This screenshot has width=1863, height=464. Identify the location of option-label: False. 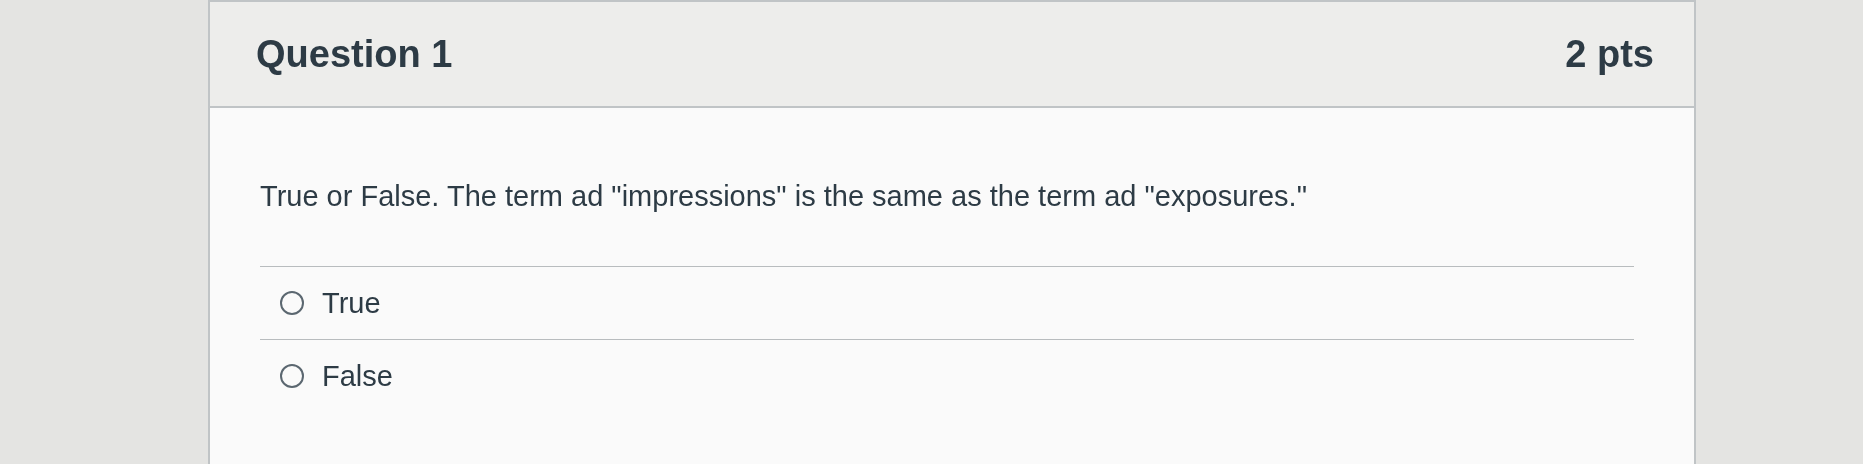
(357, 376).